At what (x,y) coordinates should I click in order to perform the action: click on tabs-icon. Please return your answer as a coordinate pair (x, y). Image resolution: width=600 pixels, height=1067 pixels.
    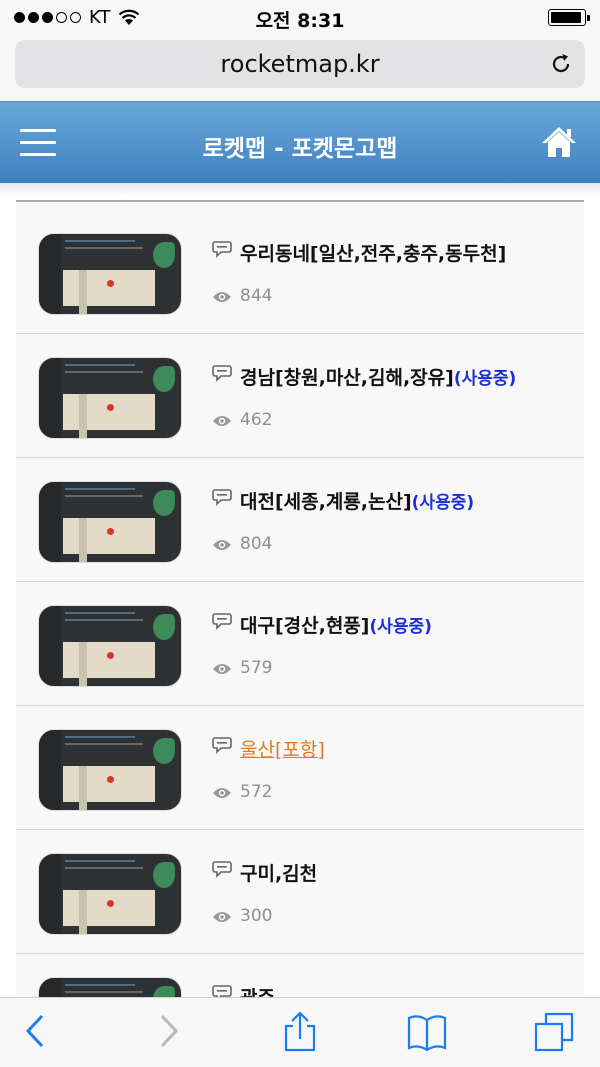
    Looking at the image, I should click on (555, 1032).